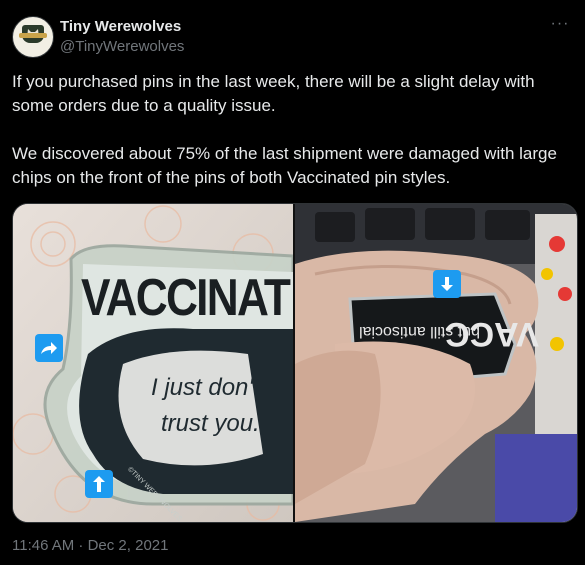 This screenshot has height=565, width=585. What do you see at coordinates (90, 545) in the screenshot?
I see `tweet-timestamp: 11:46 AM · Dec 2, 2021` at bounding box center [90, 545].